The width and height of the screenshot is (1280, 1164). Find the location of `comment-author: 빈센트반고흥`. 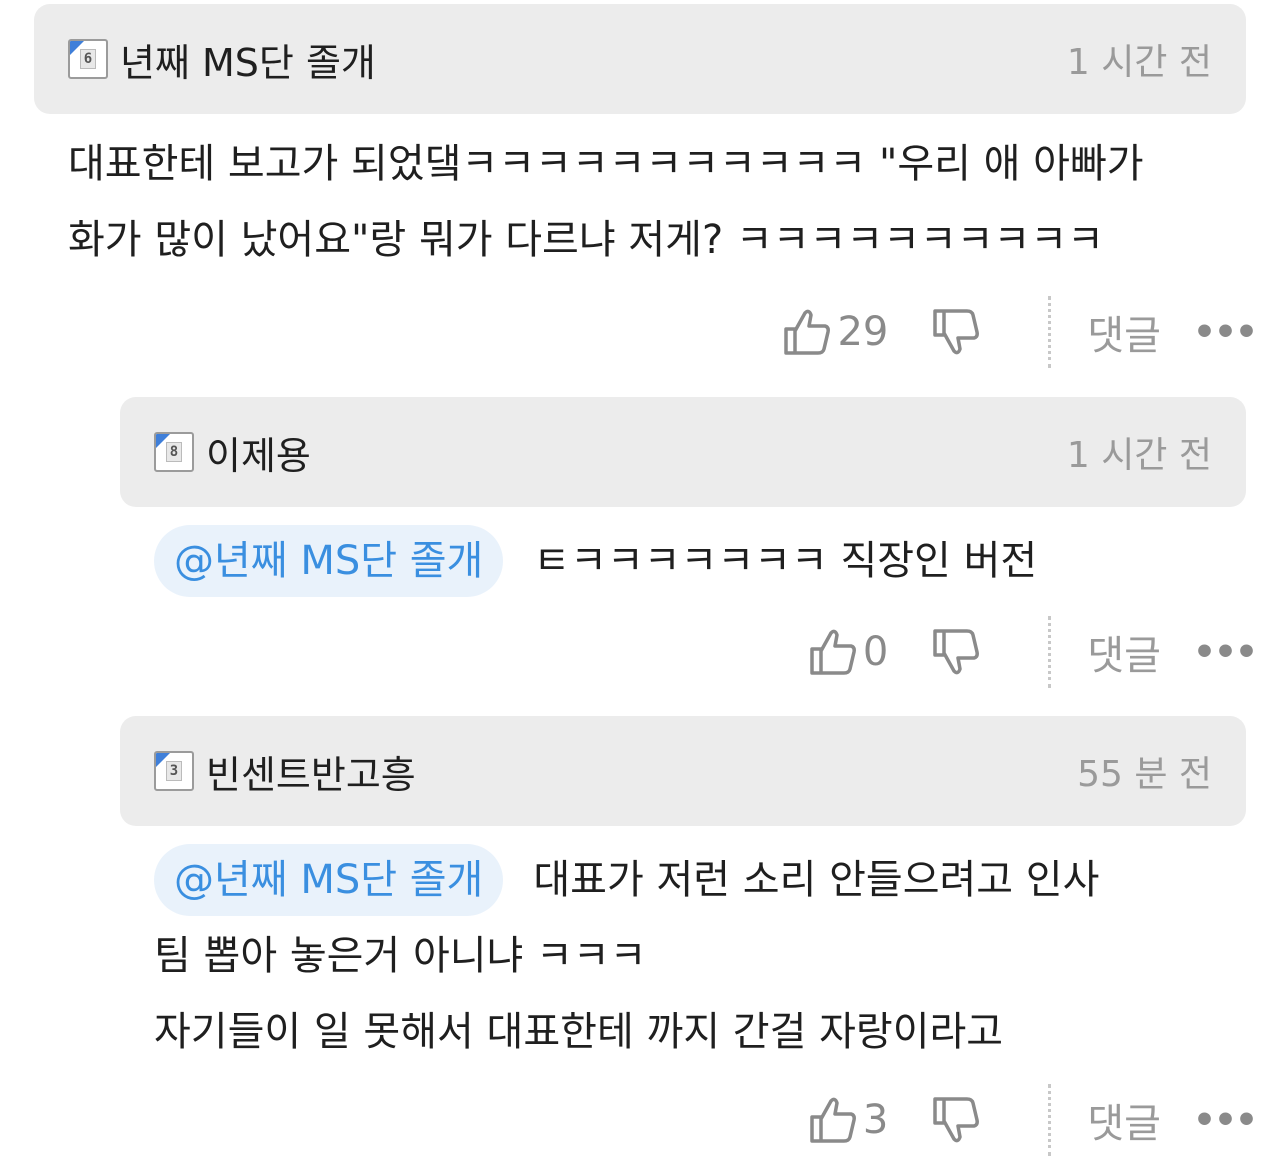

comment-author: 빈센트반고흥 is located at coordinates (311, 771).